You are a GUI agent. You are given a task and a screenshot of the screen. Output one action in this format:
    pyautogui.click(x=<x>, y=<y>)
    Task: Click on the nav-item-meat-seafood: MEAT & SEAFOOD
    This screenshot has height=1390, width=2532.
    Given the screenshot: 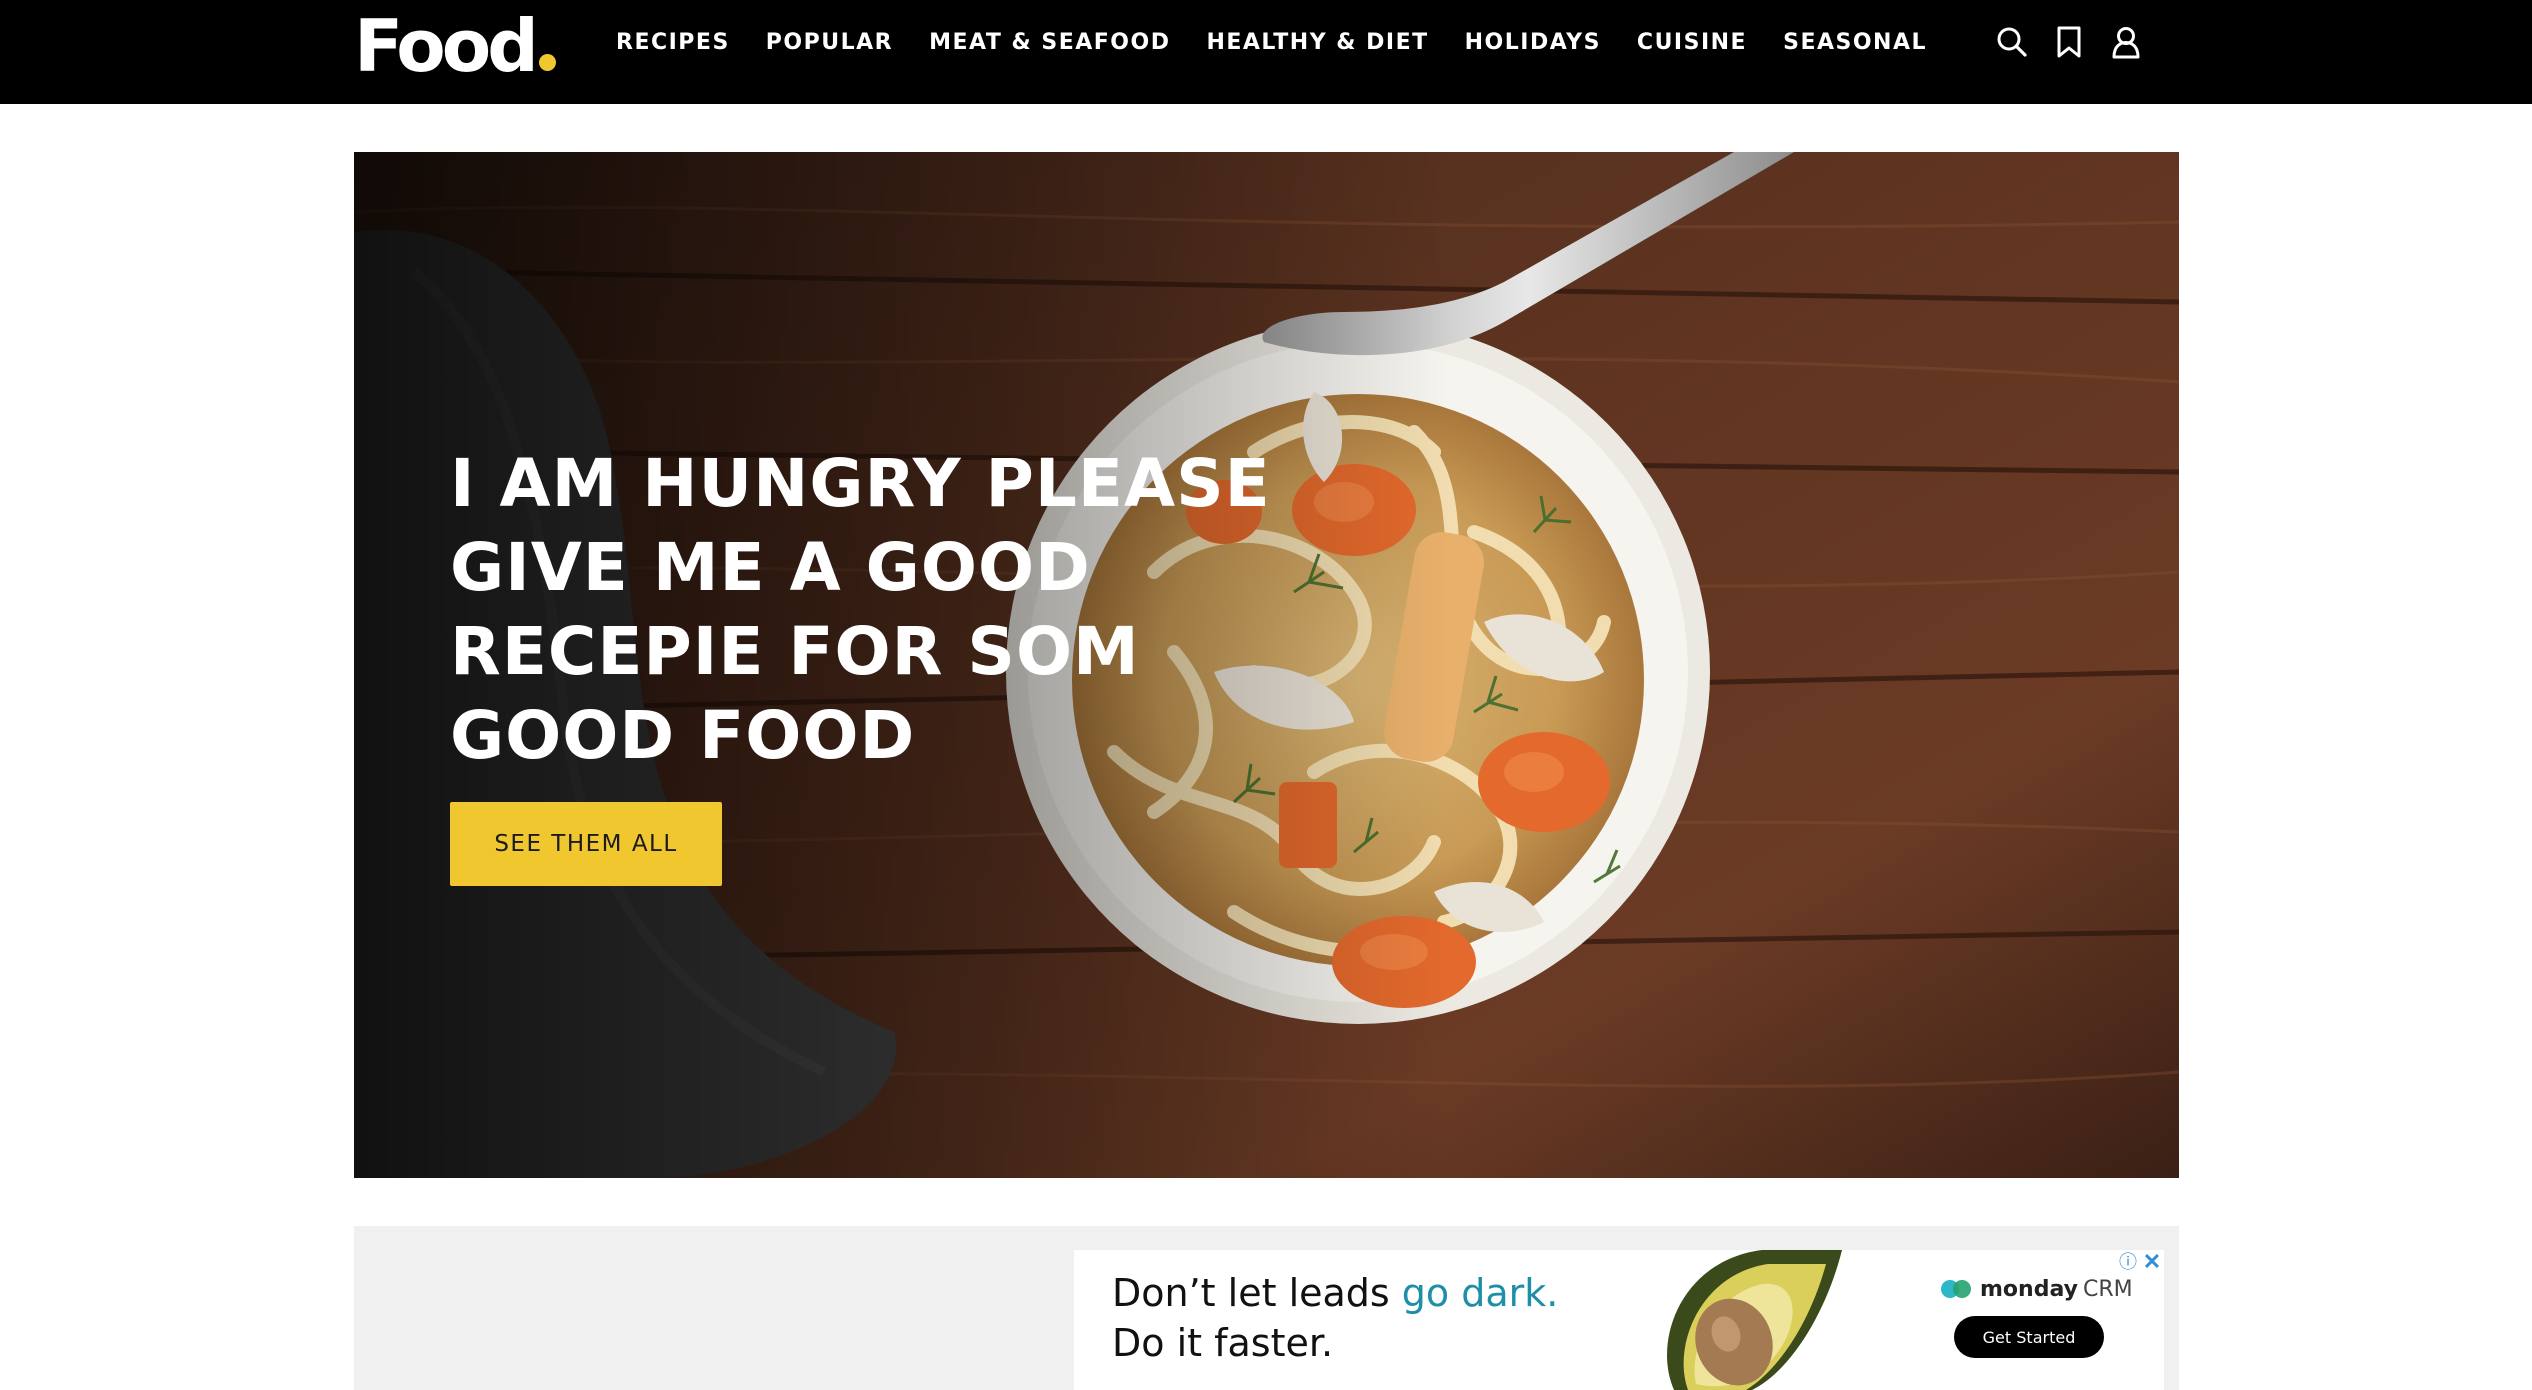 What is the action you would take?
    pyautogui.click(x=1049, y=42)
    